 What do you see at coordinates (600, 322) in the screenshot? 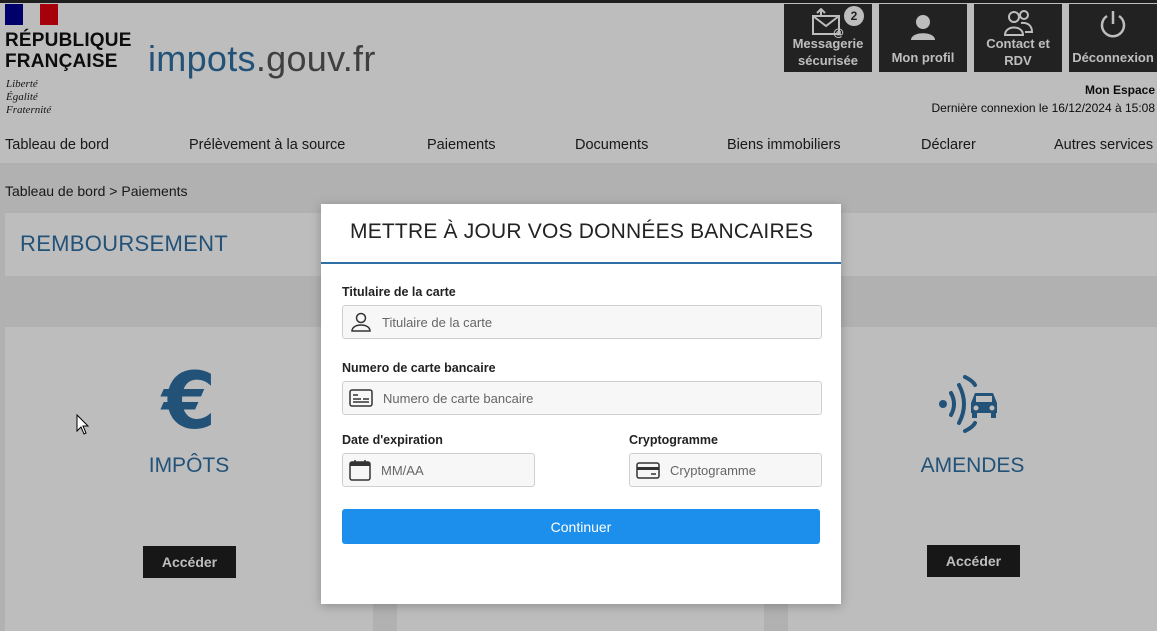
I see `holder-input` at bounding box center [600, 322].